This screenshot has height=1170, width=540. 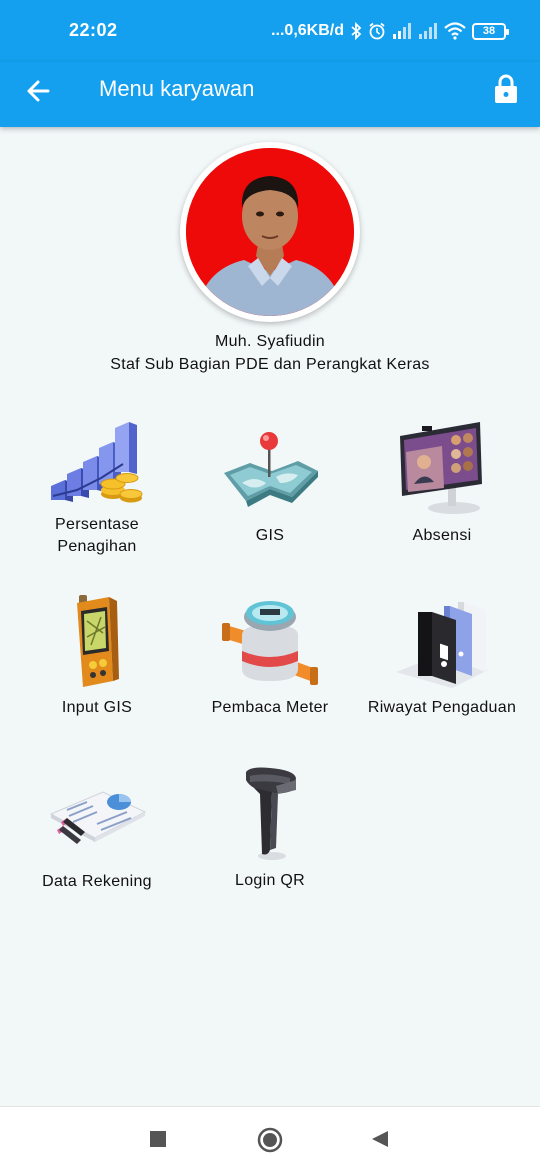 I want to click on map-pin-icon, so click(x=271, y=469).